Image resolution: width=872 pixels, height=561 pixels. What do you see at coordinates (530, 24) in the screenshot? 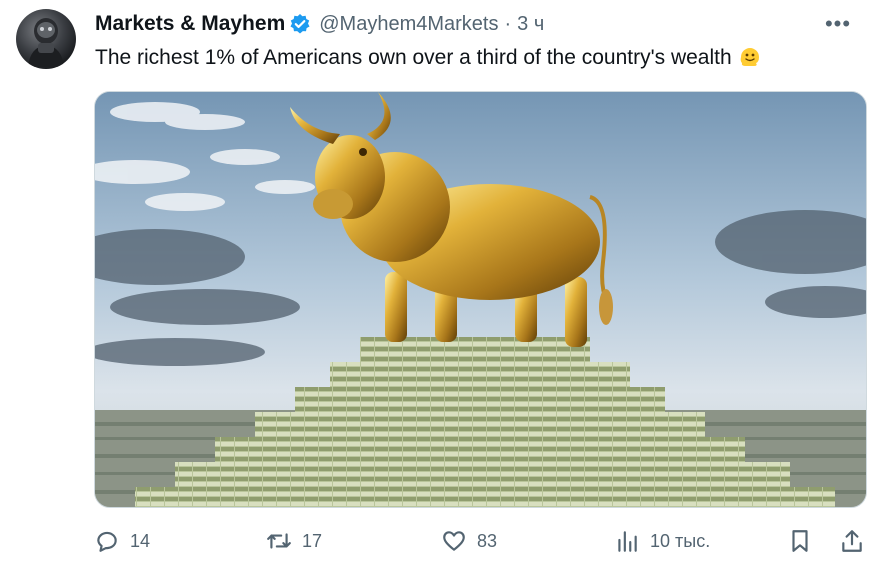
I see `tweet-timestamp: 3 ч` at bounding box center [530, 24].